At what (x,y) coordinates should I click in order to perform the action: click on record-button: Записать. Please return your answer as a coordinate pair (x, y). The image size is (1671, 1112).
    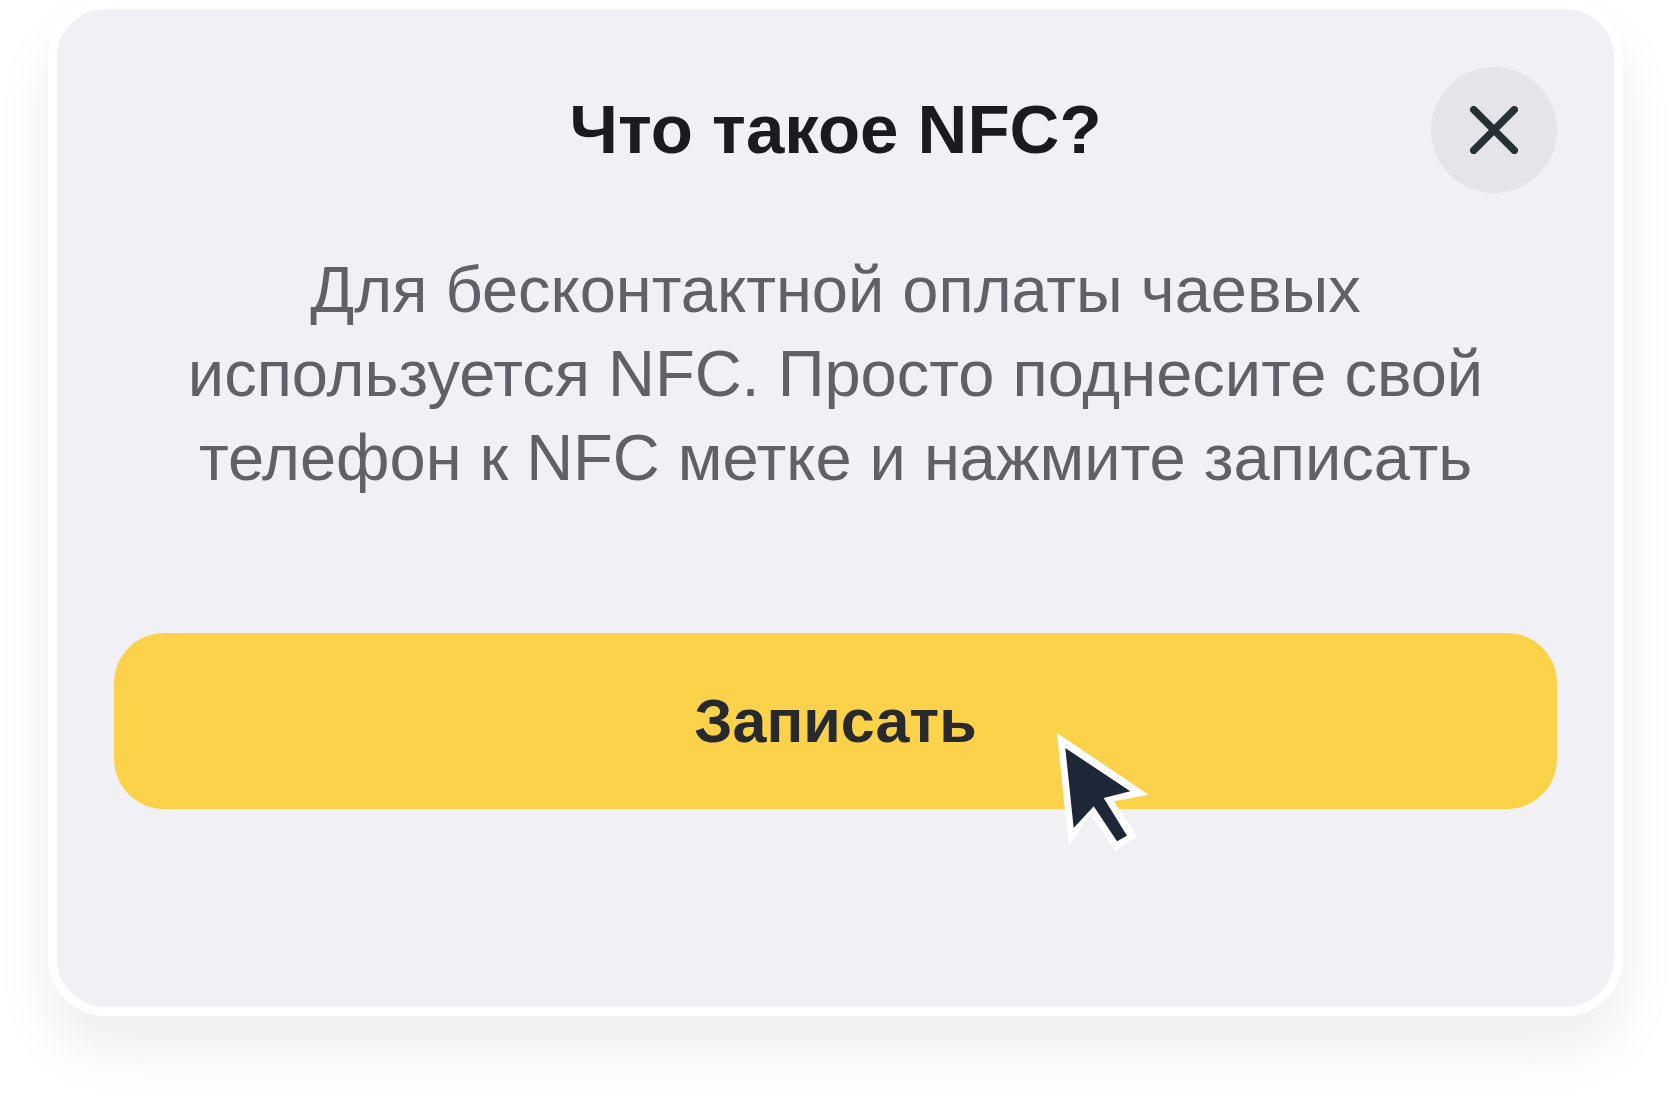
    Looking at the image, I should click on (835, 721).